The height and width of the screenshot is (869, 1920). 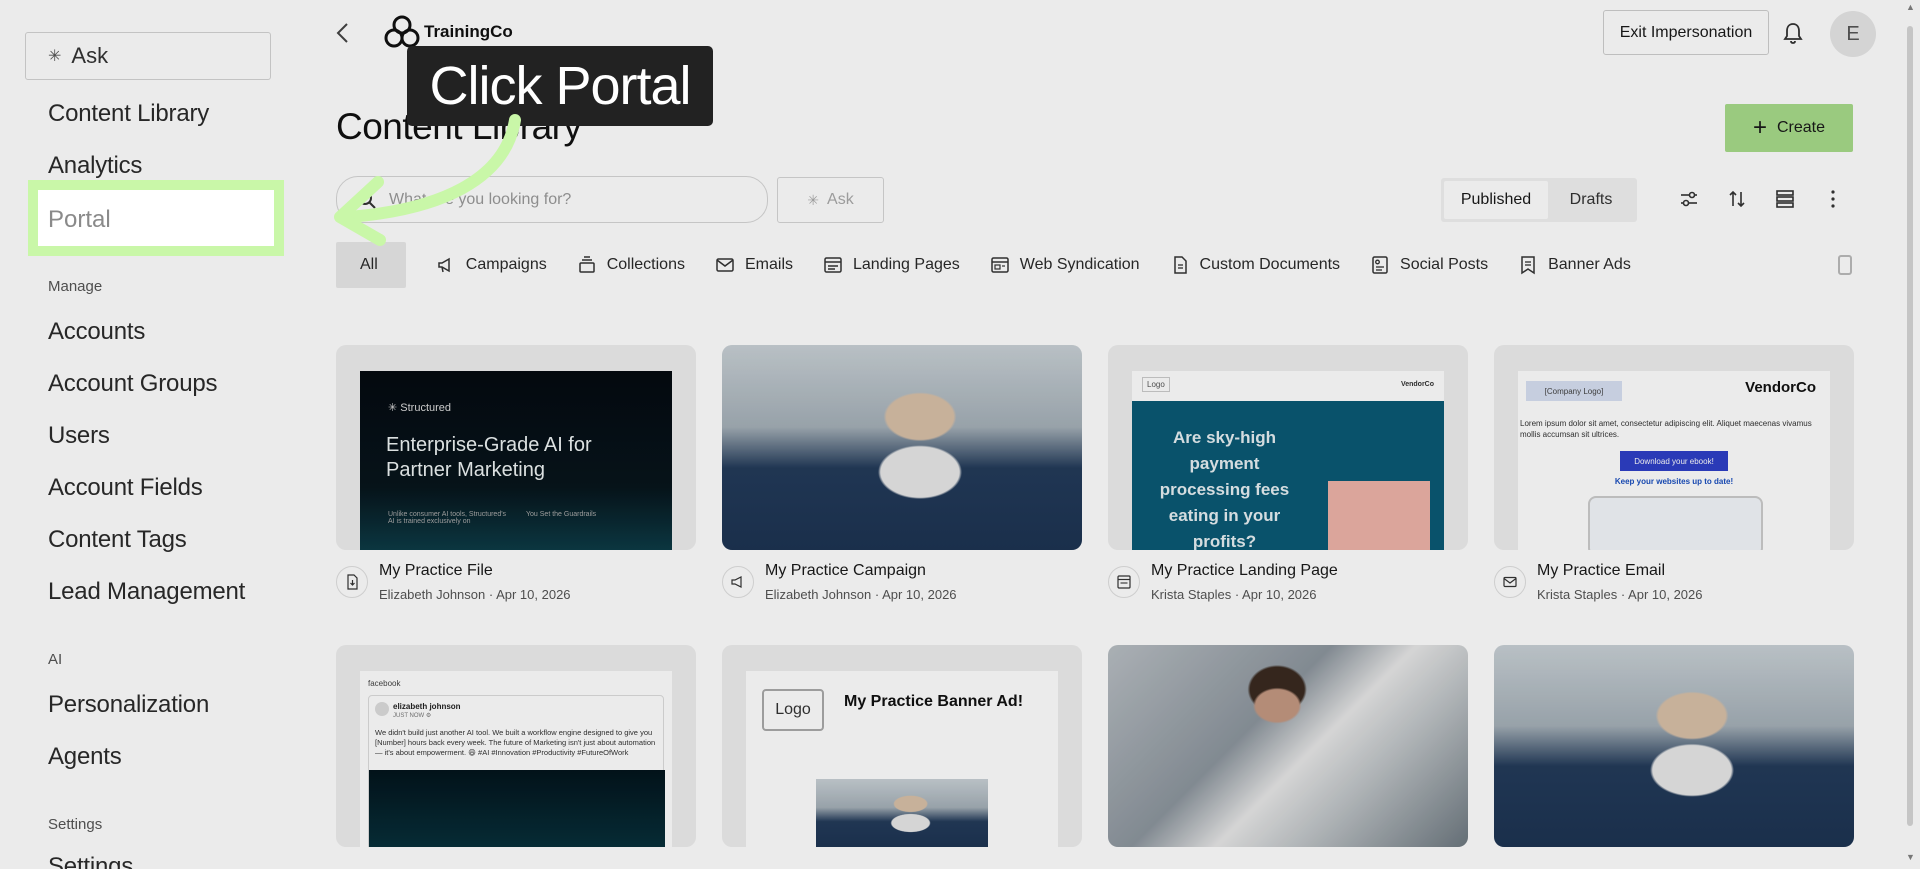 I want to click on sort-icon, so click(x=1737, y=199).